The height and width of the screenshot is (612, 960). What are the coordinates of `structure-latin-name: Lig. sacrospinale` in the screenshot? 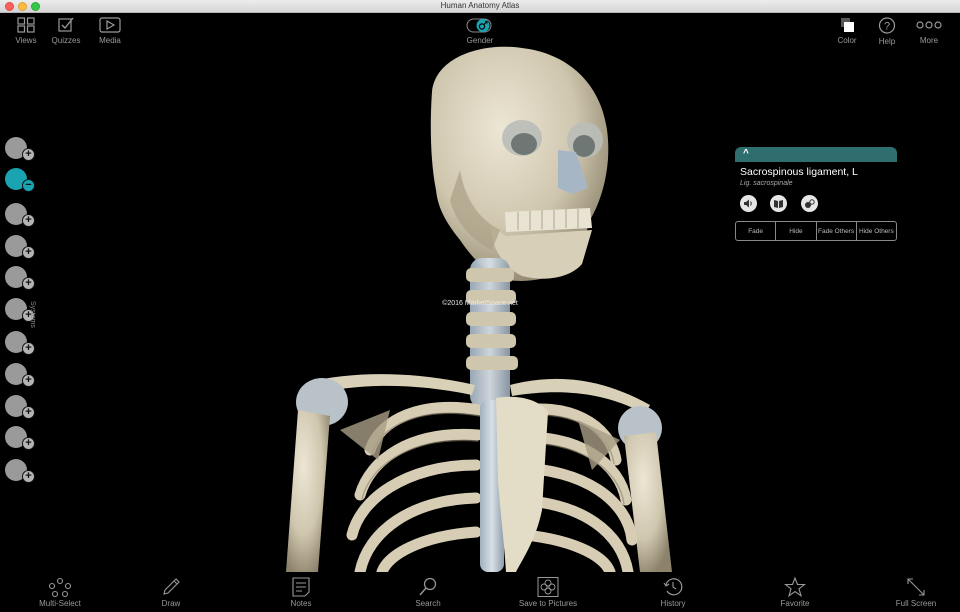 It's located at (766, 183).